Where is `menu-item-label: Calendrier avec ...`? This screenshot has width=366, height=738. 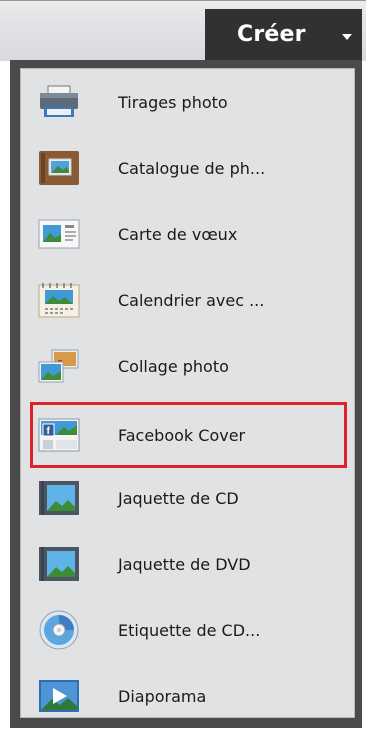
menu-item-label: Calendrier avec ... is located at coordinates (191, 300).